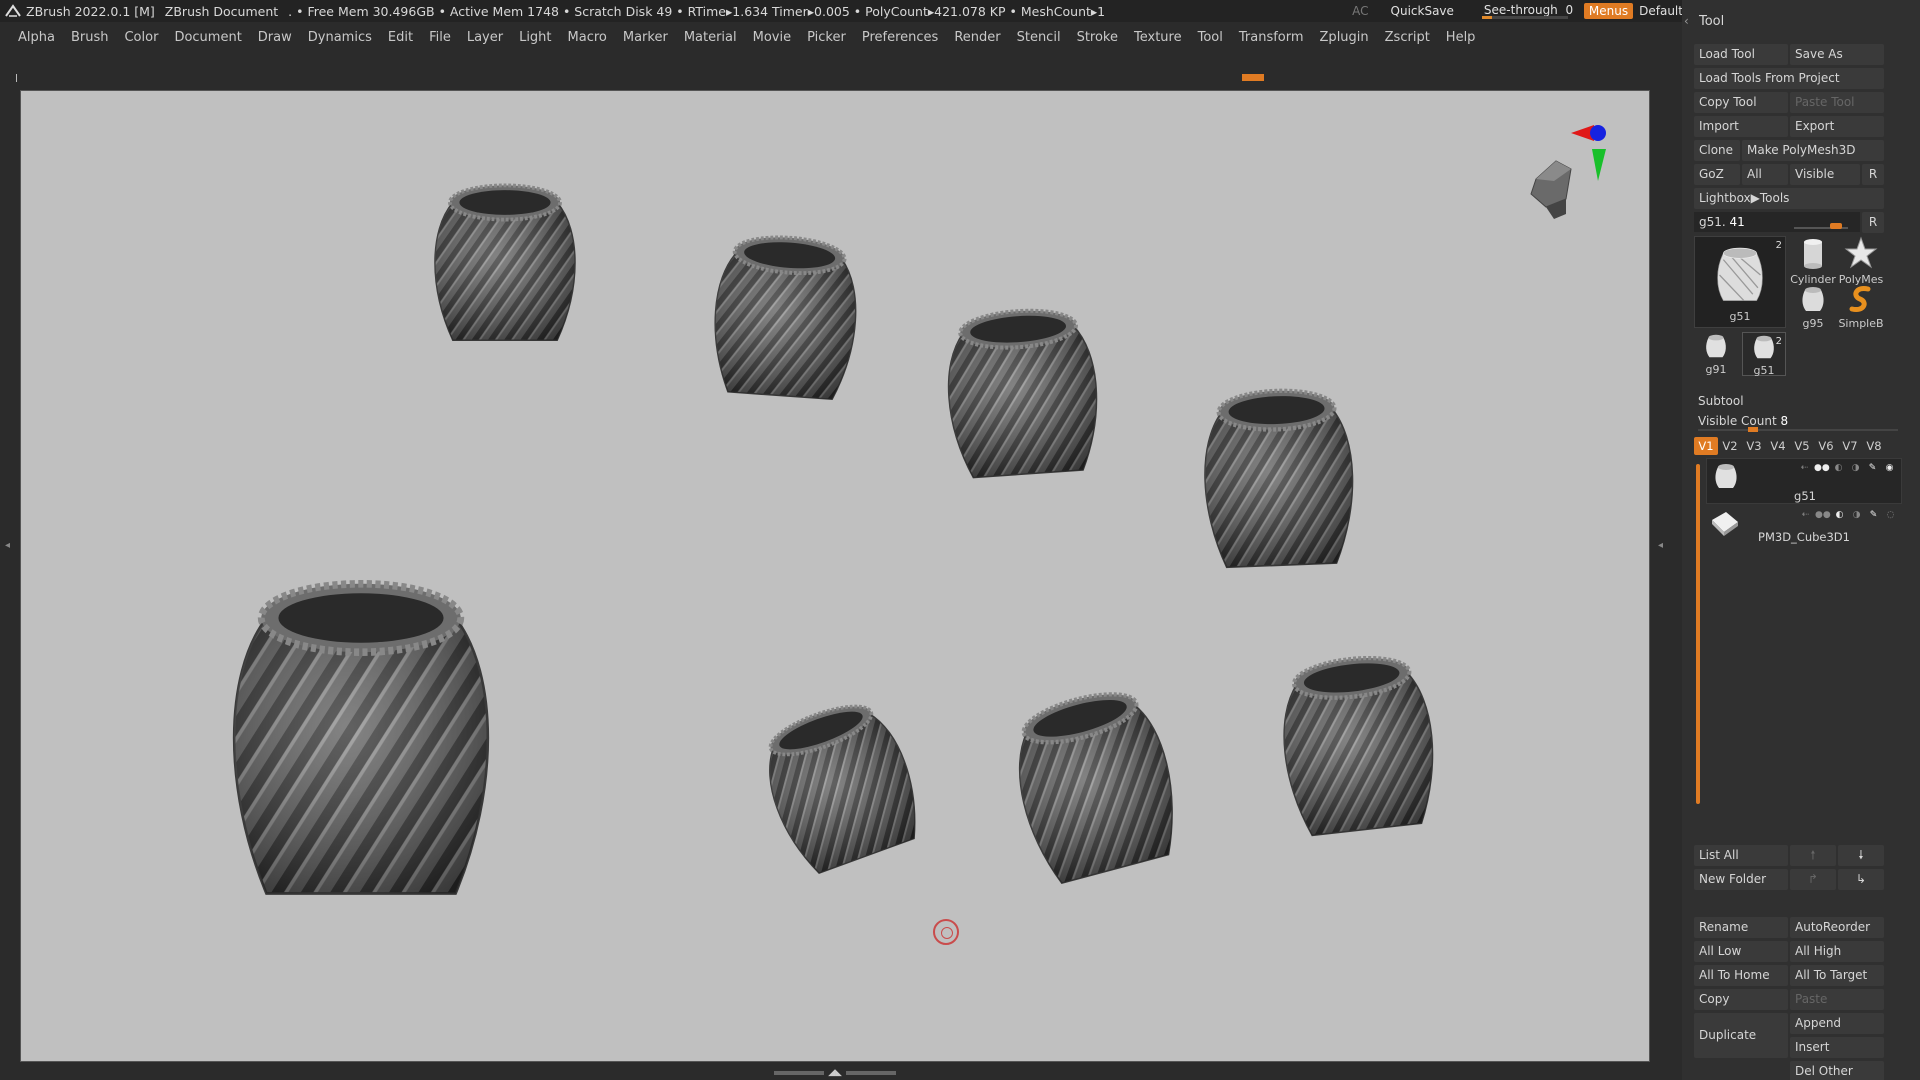 The image size is (1920, 1080). What do you see at coordinates (1741, 879) in the screenshot?
I see `new-folder-button: New Folder` at bounding box center [1741, 879].